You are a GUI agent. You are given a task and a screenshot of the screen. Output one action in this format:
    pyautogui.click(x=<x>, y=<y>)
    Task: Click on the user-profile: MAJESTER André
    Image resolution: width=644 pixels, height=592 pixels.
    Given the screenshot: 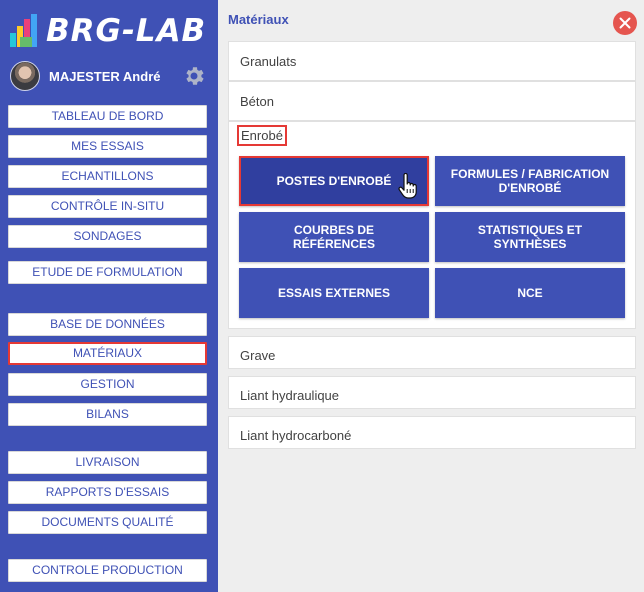 What is the action you would take?
    pyautogui.click(x=110, y=76)
    